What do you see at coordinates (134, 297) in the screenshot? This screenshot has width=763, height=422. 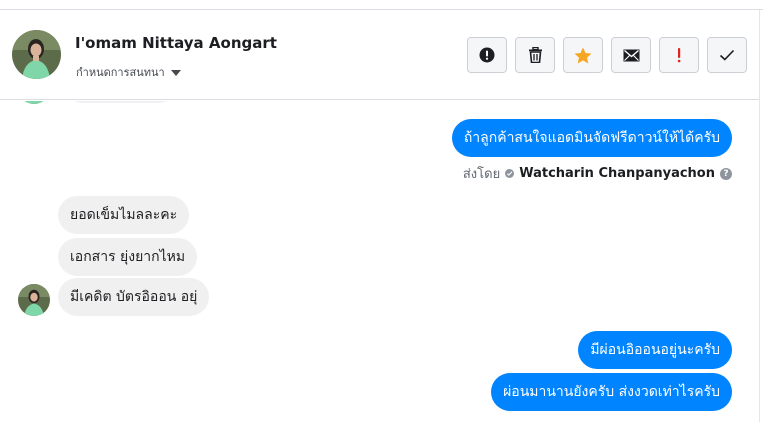 I see `message-bubble-incoming: มีเคดิต บัตรอิออน อยุ่` at bounding box center [134, 297].